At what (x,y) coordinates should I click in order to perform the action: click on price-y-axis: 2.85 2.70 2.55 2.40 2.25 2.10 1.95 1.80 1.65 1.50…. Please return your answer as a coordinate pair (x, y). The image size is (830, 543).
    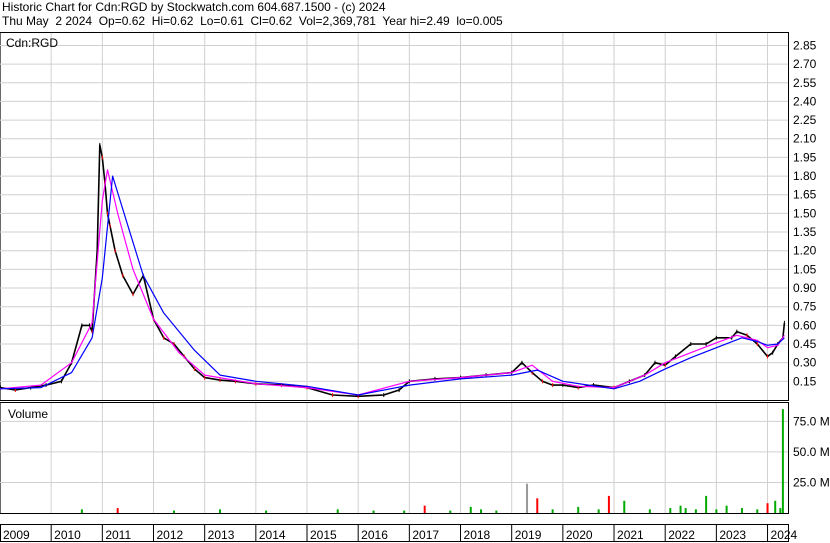
    Looking at the image, I should click on (805, 213).